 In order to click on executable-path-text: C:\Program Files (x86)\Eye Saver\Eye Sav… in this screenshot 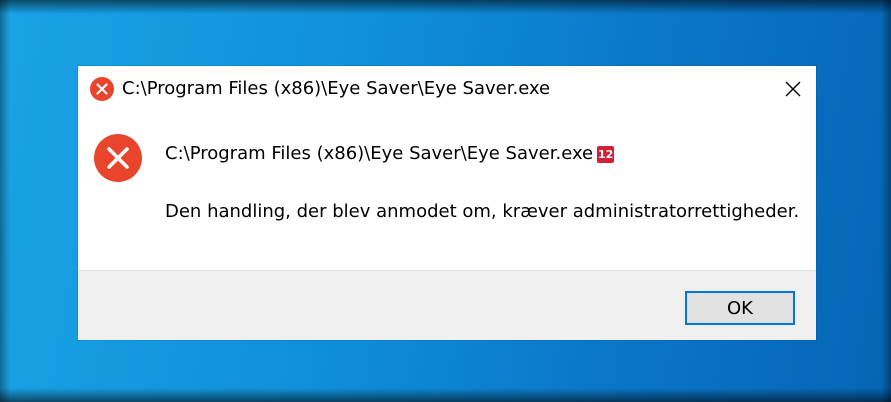, I will do `click(379, 153)`.